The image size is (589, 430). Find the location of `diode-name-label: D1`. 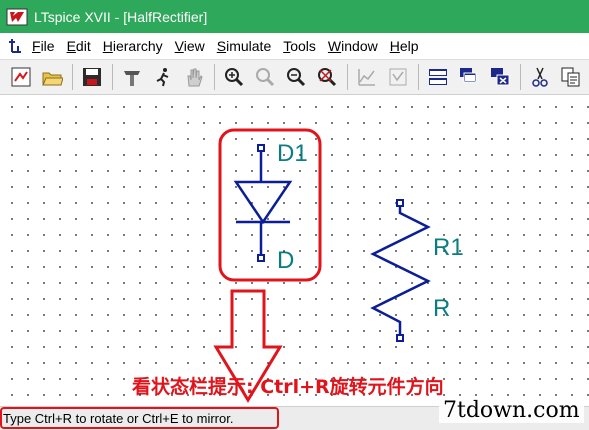

diode-name-label: D1 is located at coordinates (292, 153).